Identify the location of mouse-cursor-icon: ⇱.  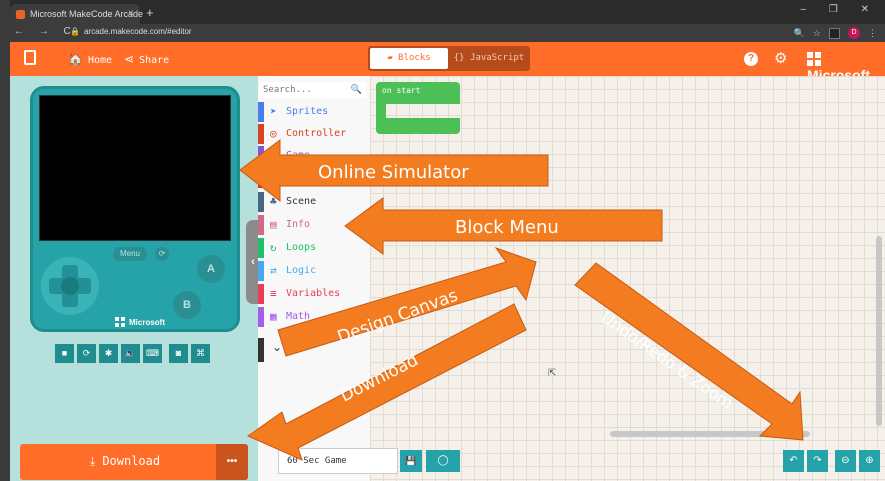
(552, 373).